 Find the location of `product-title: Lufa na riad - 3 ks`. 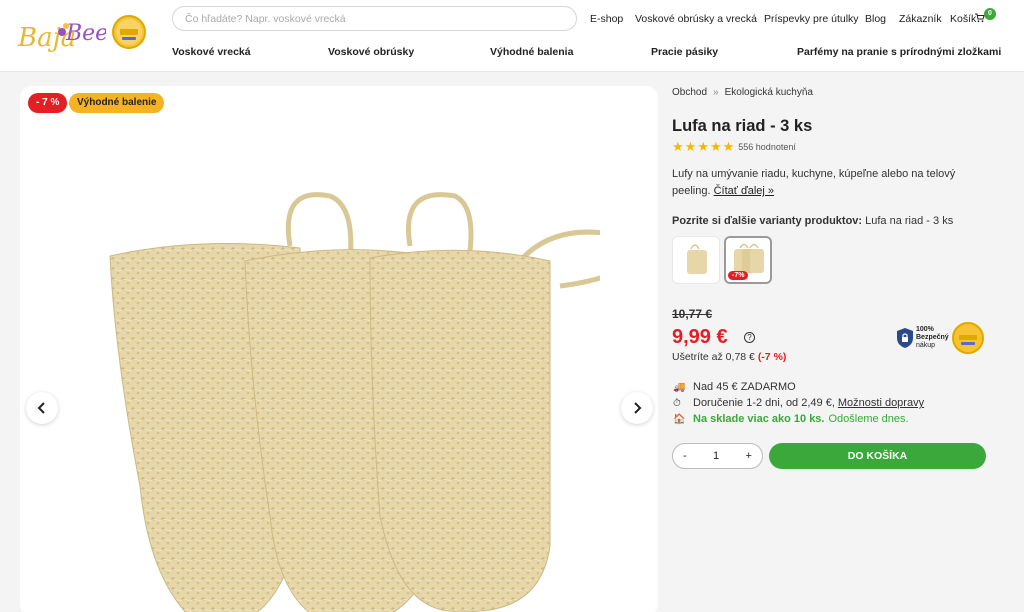

product-title: Lufa na riad - 3 ks is located at coordinates (742, 126).